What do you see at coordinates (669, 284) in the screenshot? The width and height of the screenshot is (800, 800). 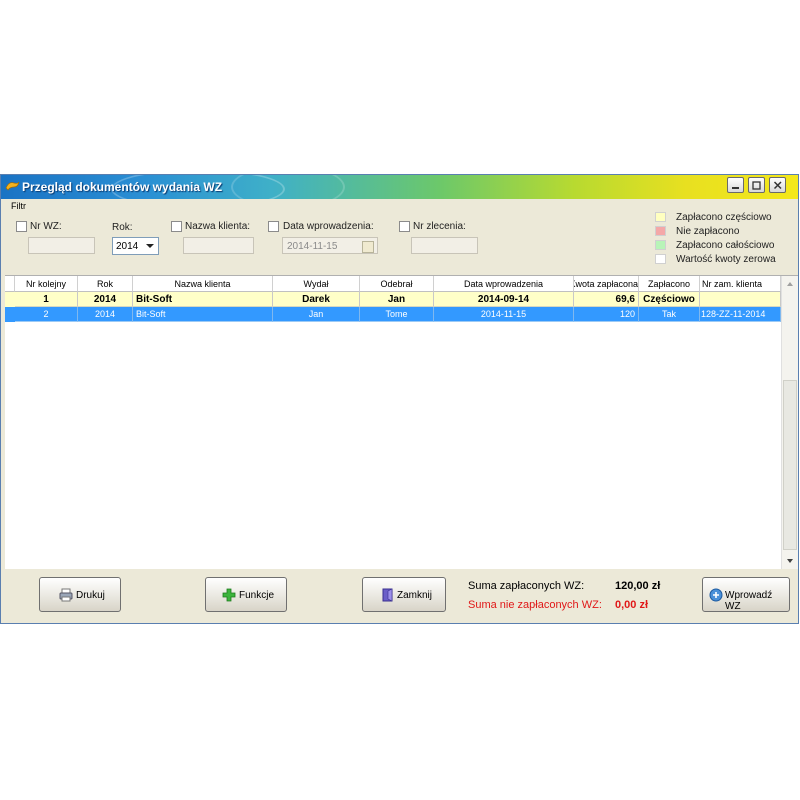 I see `col-header-zaplacono: Zapłacono` at bounding box center [669, 284].